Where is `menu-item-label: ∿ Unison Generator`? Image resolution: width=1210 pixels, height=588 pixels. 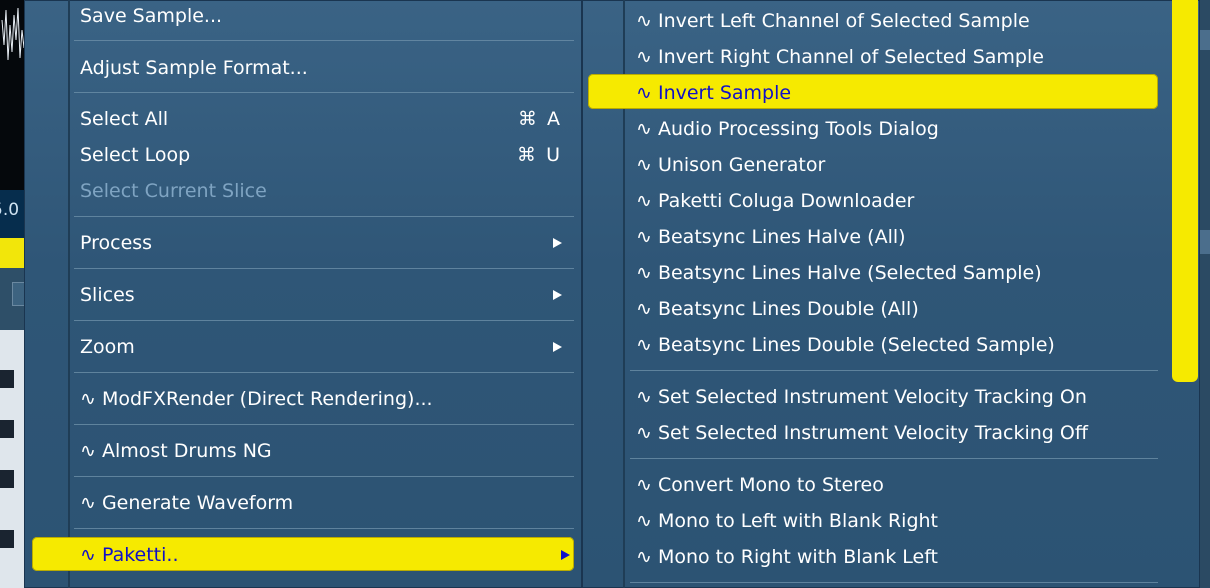
menu-item-label: ∿ Unison Generator is located at coordinates (731, 165).